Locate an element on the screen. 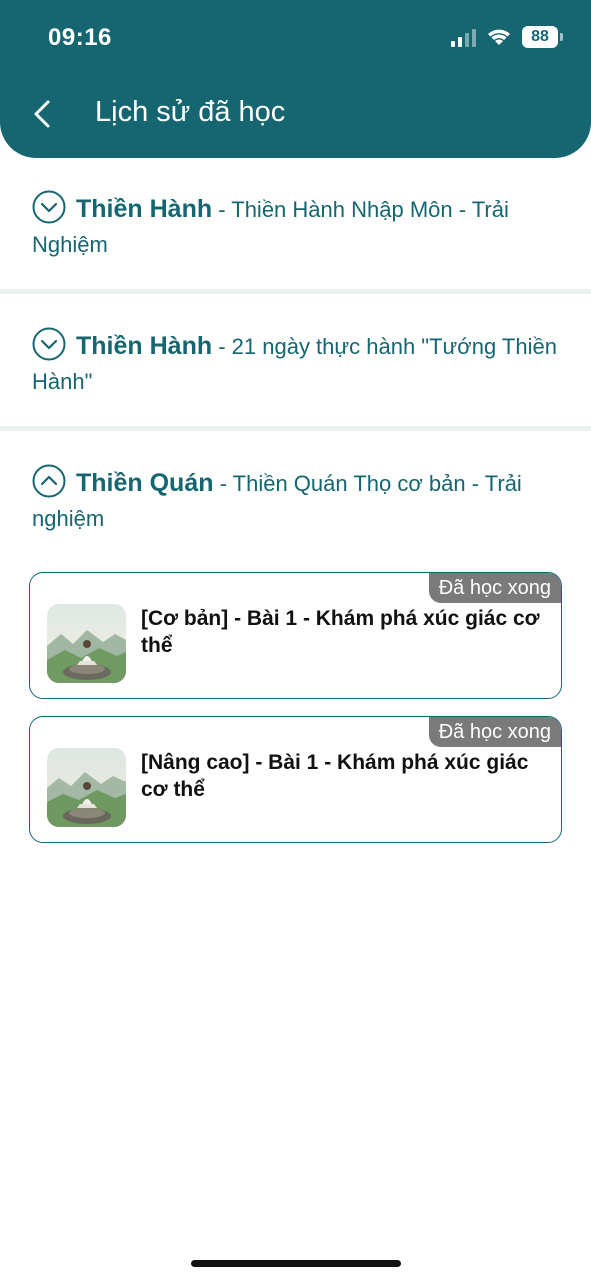 This screenshot has width=591, height=1280. course-name: Thiền Quán is located at coordinates (145, 483).